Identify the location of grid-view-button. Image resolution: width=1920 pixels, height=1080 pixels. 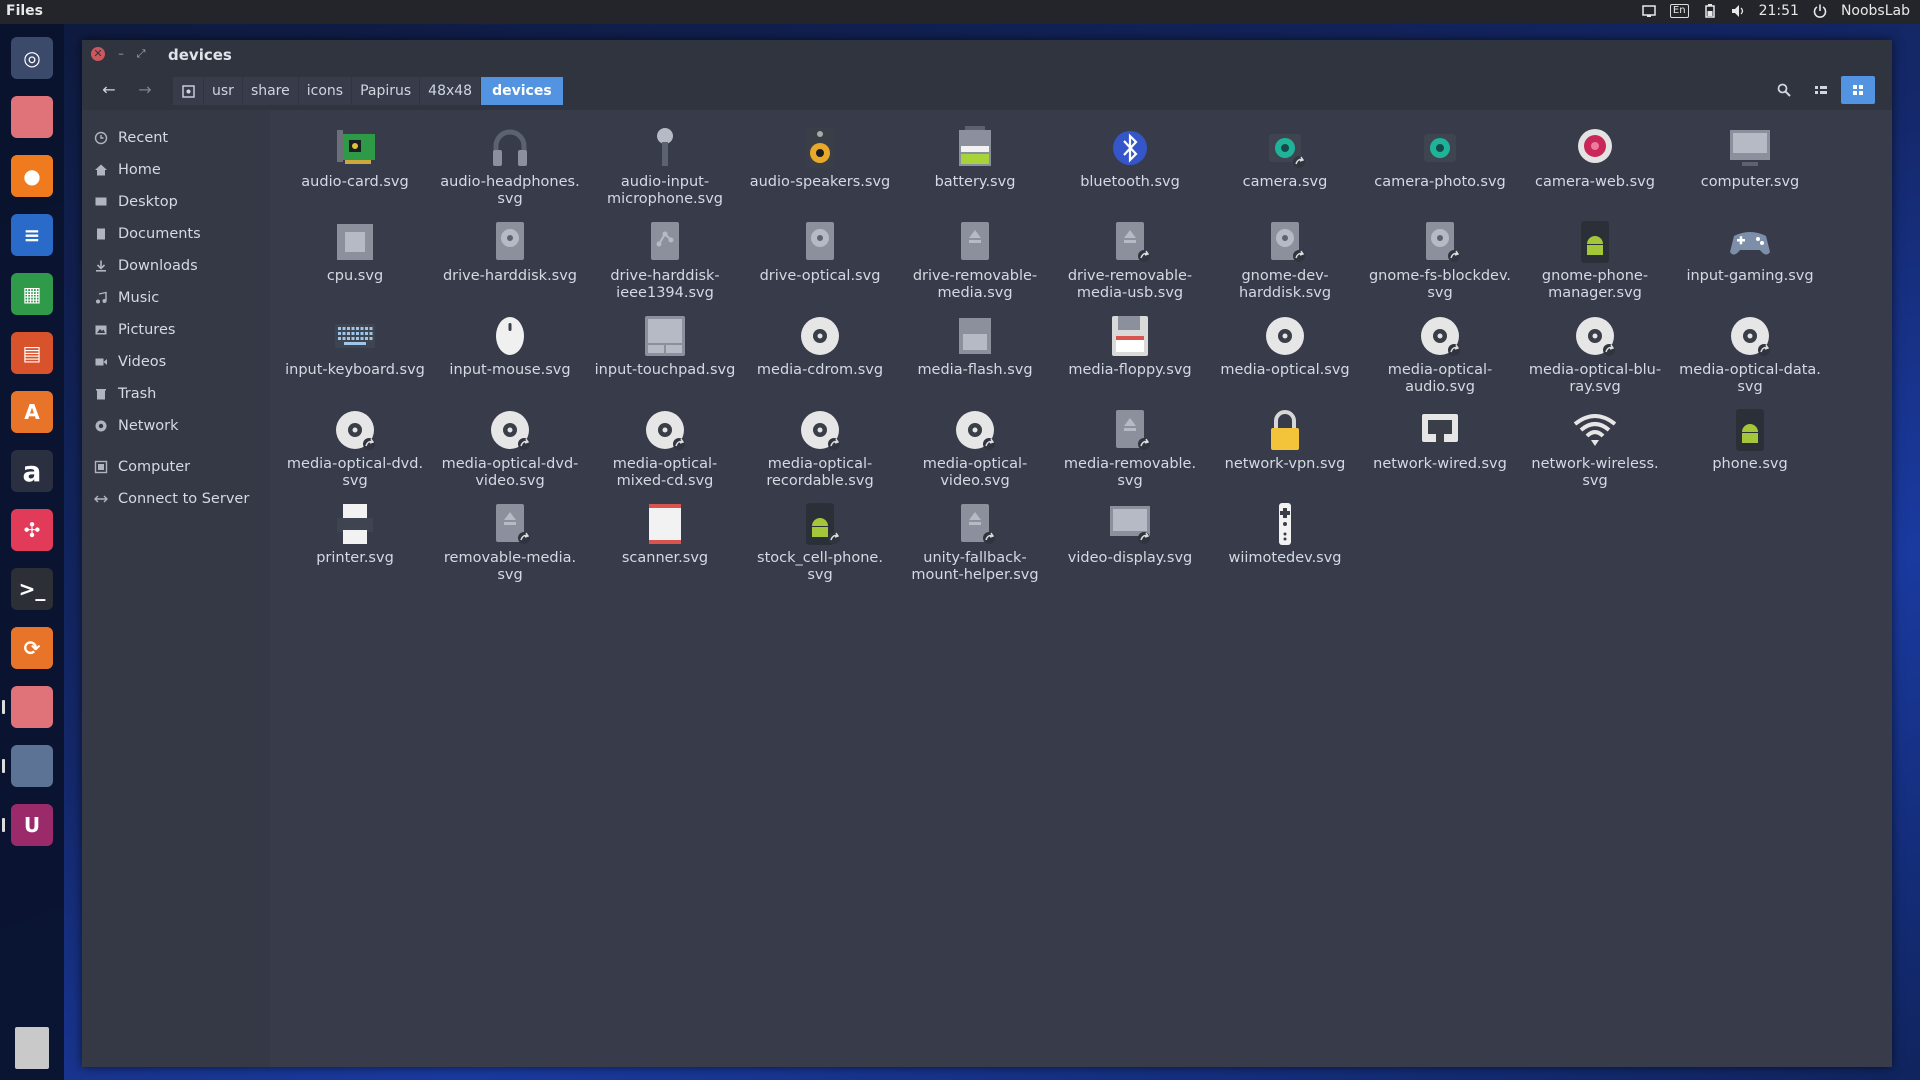
(1858, 90).